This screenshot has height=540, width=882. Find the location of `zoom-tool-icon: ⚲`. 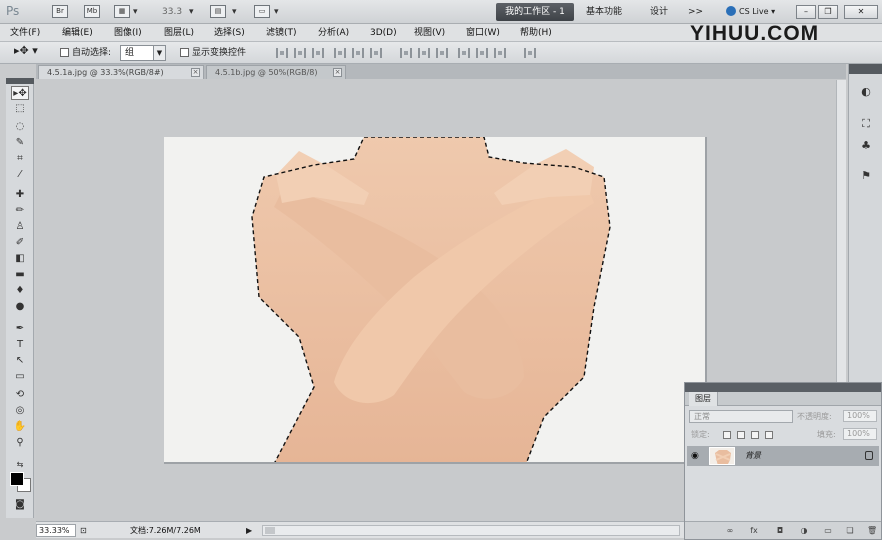

zoom-tool-icon: ⚲ is located at coordinates (20, 443).